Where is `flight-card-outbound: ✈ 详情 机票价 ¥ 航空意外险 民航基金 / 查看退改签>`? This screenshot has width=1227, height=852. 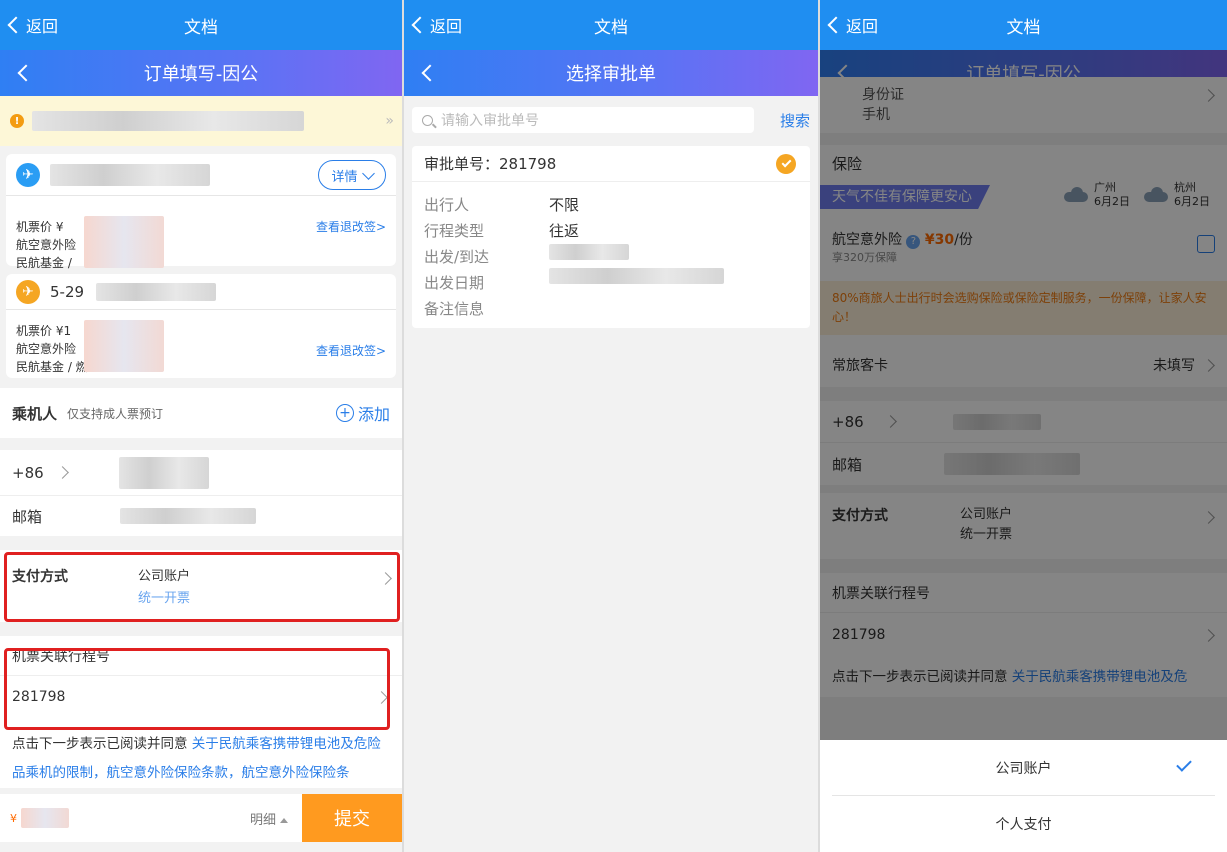
flight-card-outbound: ✈ 详情 机票价 ¥ 航空意外险 民航基金 / 查看退改签> is located at coordinates (201, 212).